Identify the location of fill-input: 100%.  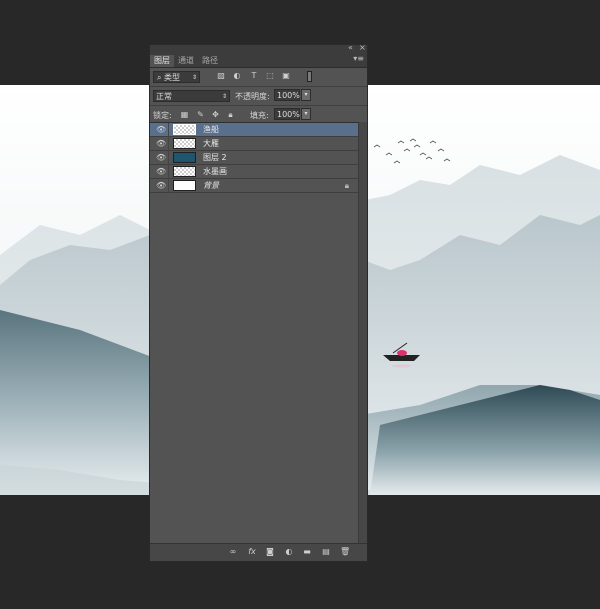
(287, 114).